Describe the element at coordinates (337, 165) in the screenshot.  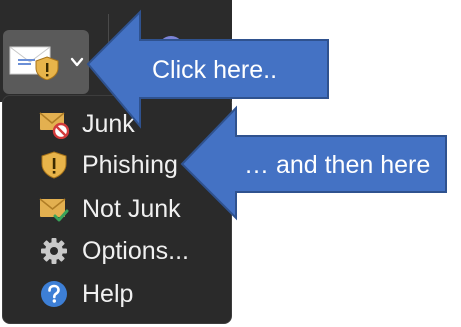
I see `callout-text-then-here: … and then here` at that location.